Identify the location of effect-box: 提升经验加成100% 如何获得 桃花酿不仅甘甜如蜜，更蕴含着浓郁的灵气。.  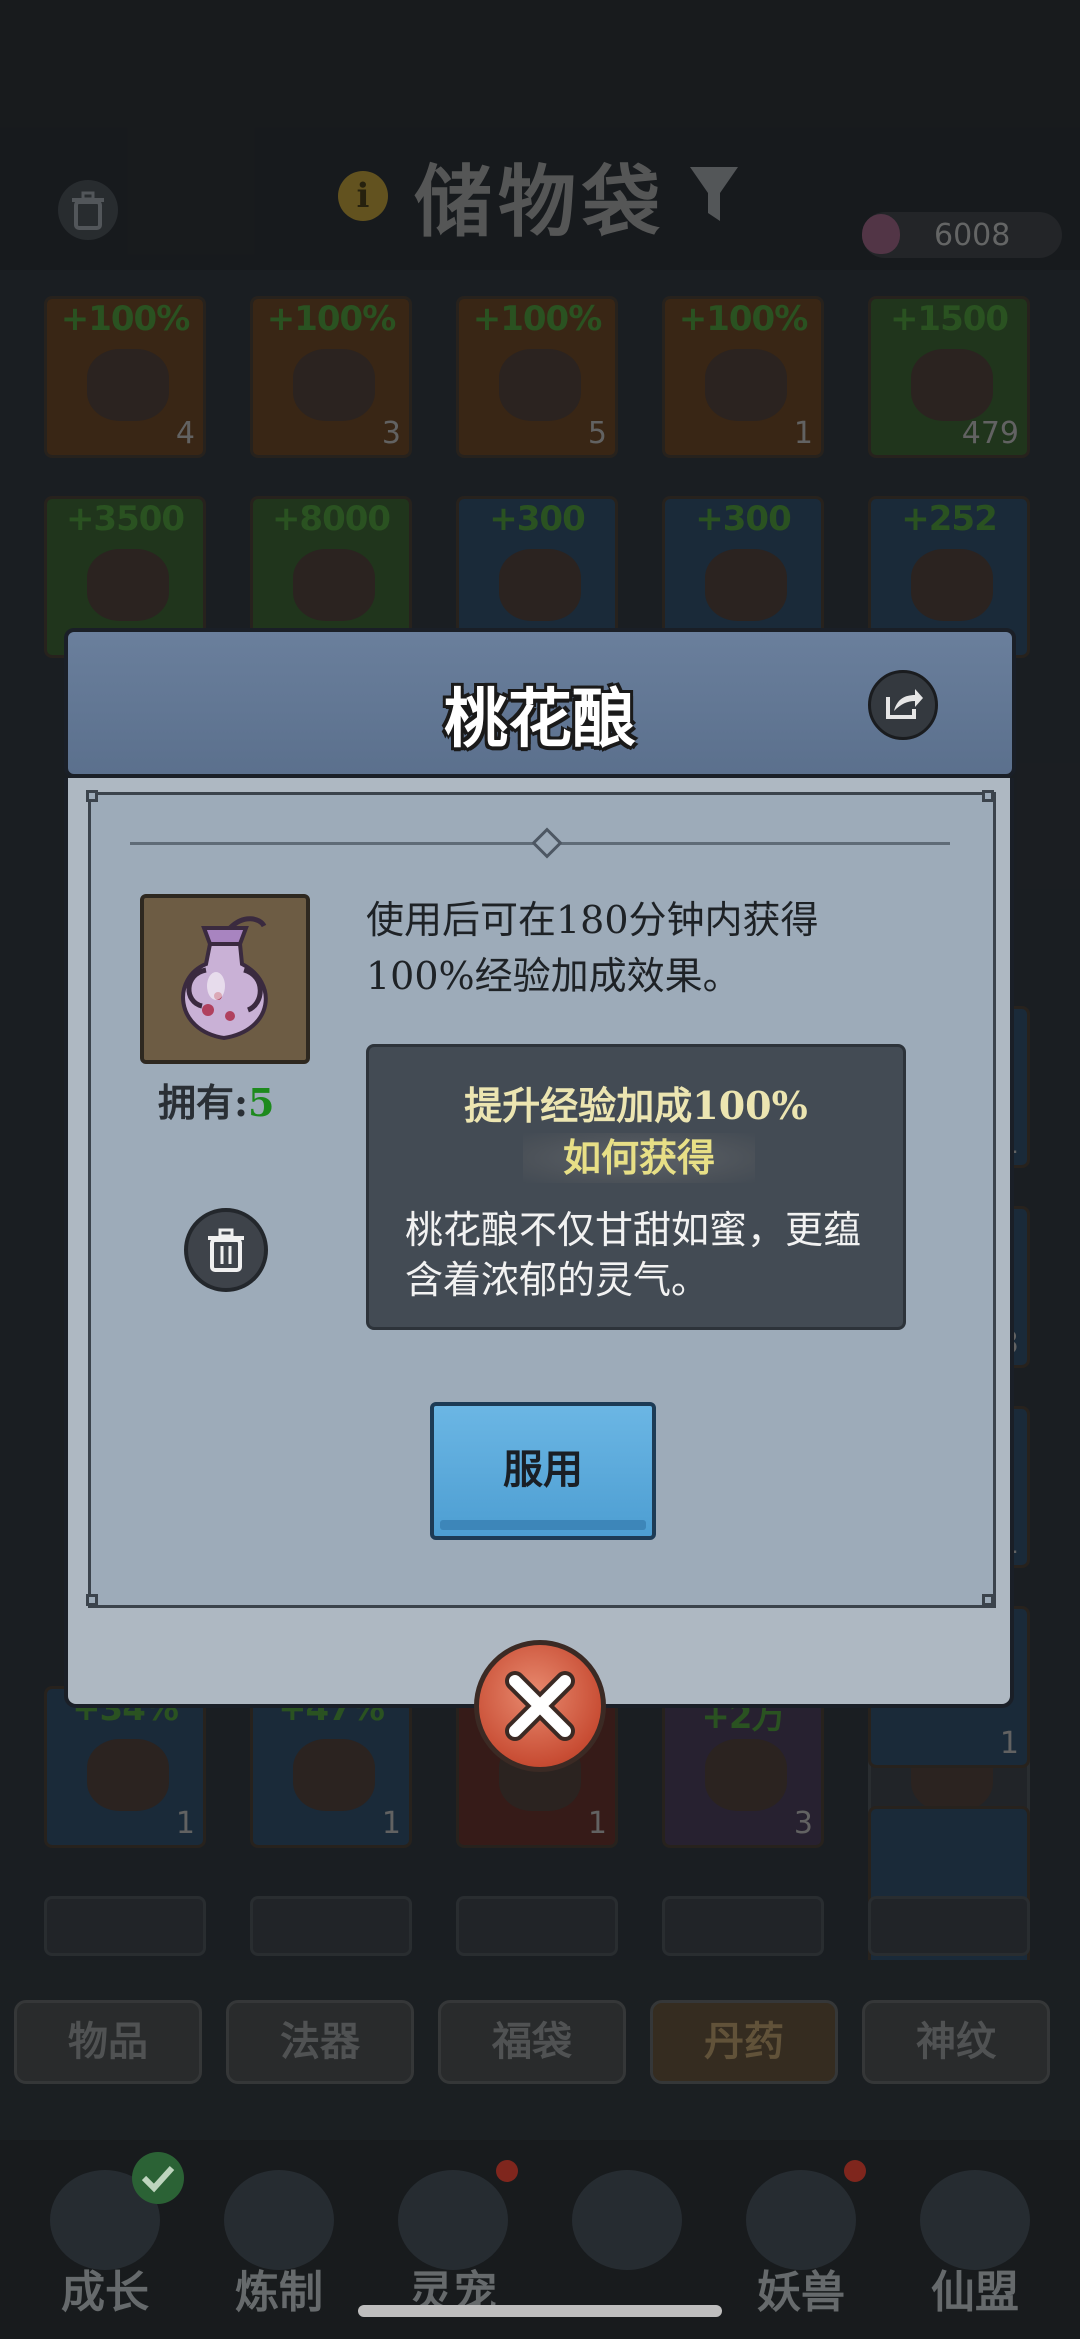
(636, 1187).